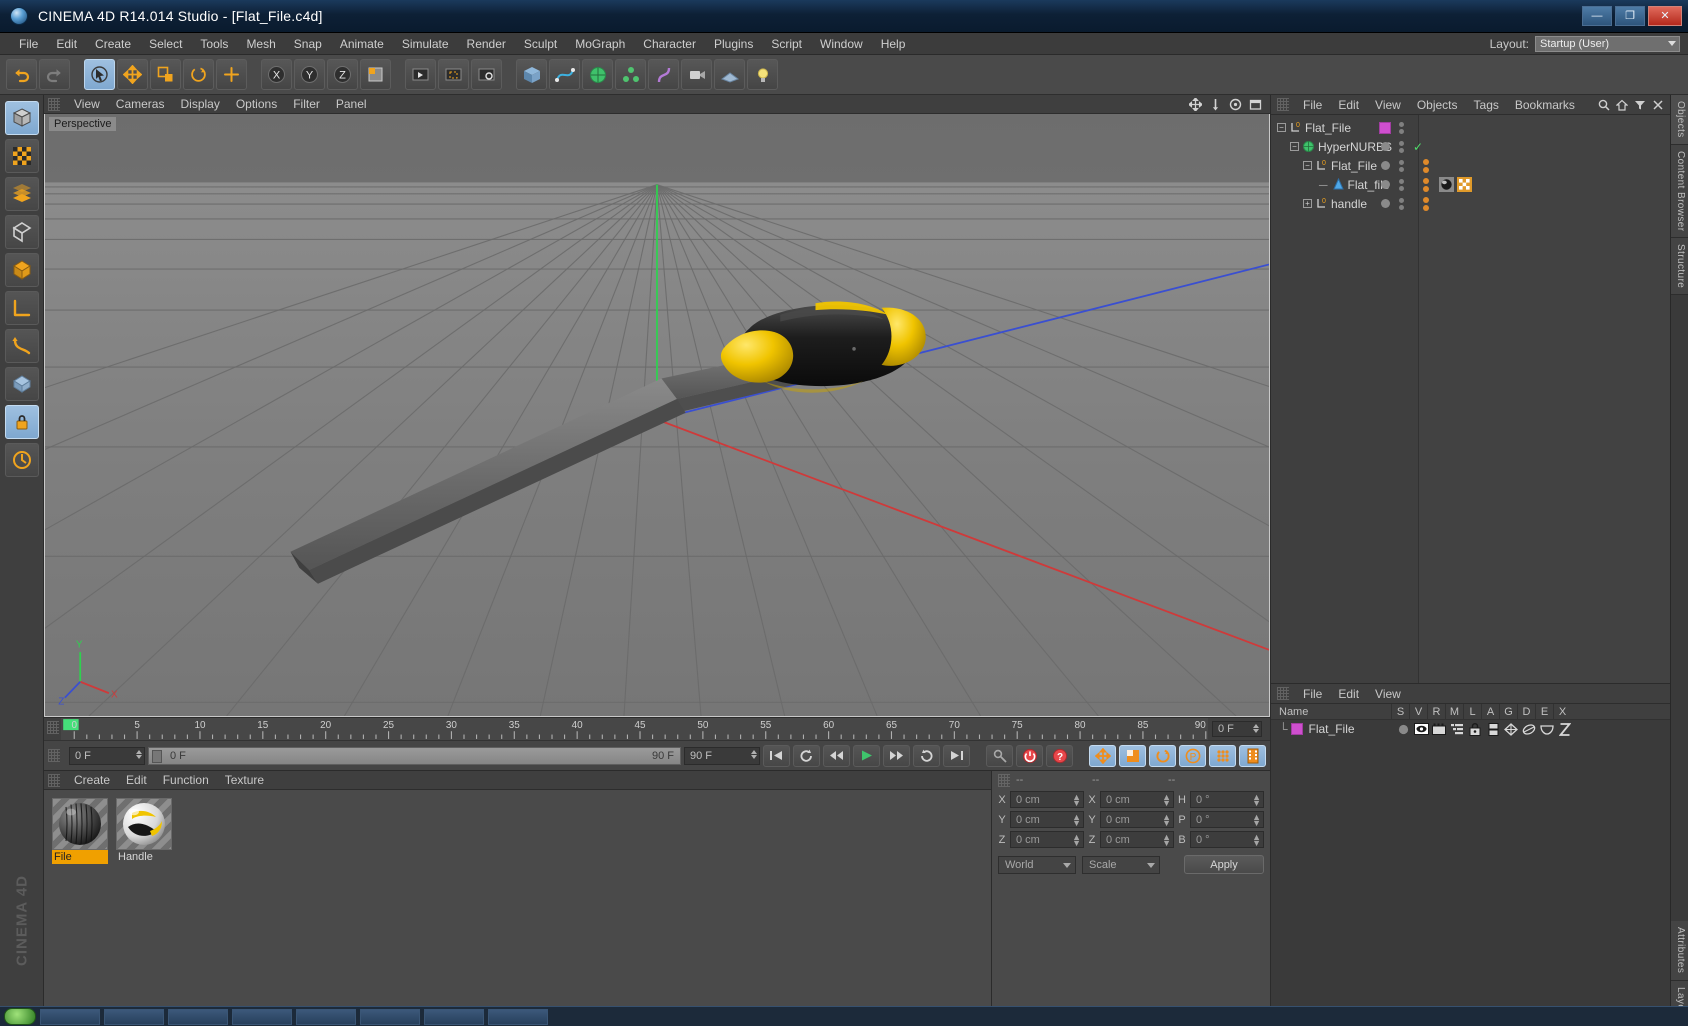 This screenshot has height=1026, width=1688. What do you see at coordinates (21, 270) in the screenshot?
I see `polygons-mode-button` at bounding box center [21, 270].